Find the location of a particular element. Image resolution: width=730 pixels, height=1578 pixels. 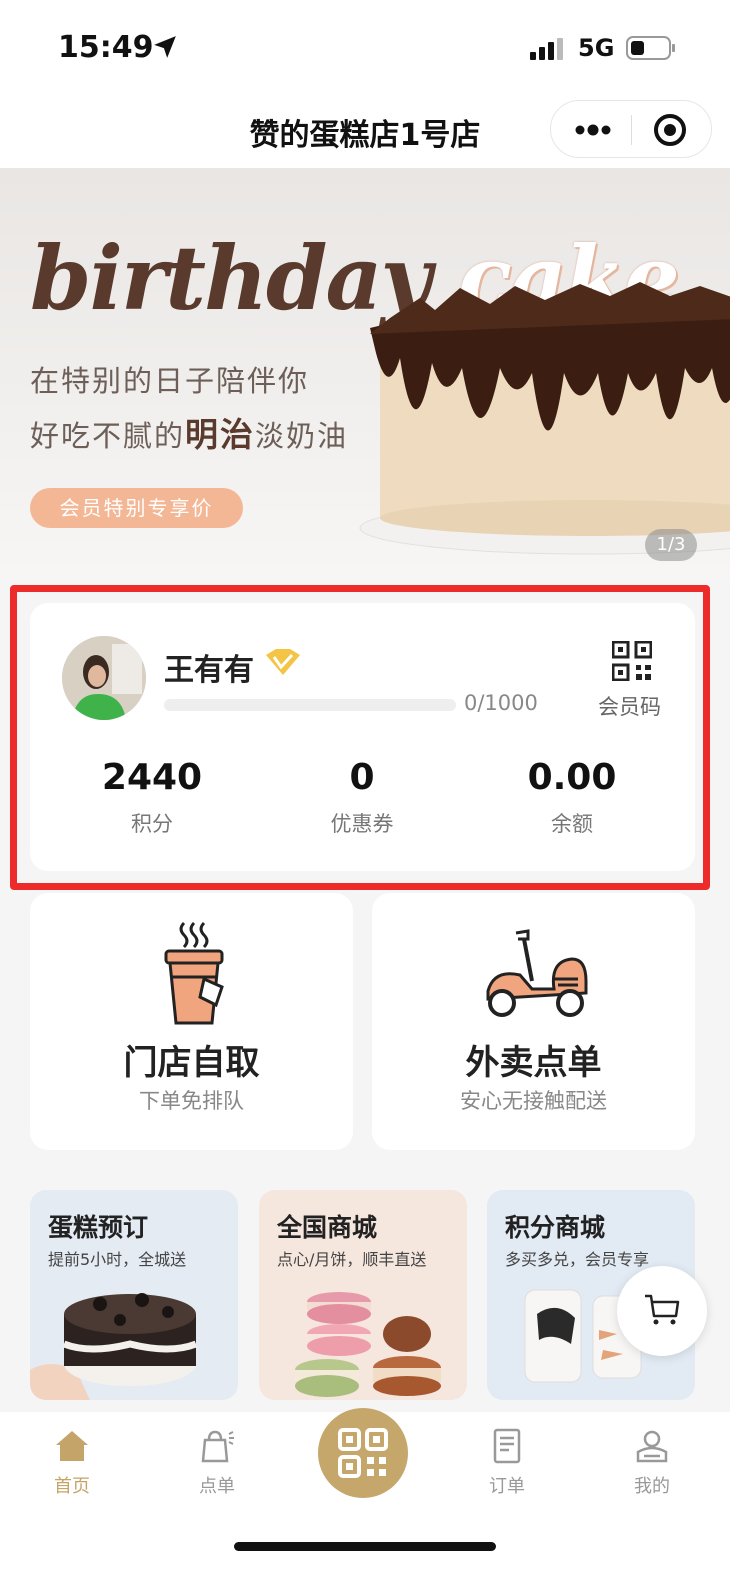

status-bar: 15:49 5G is located at coordinates (365, 48).